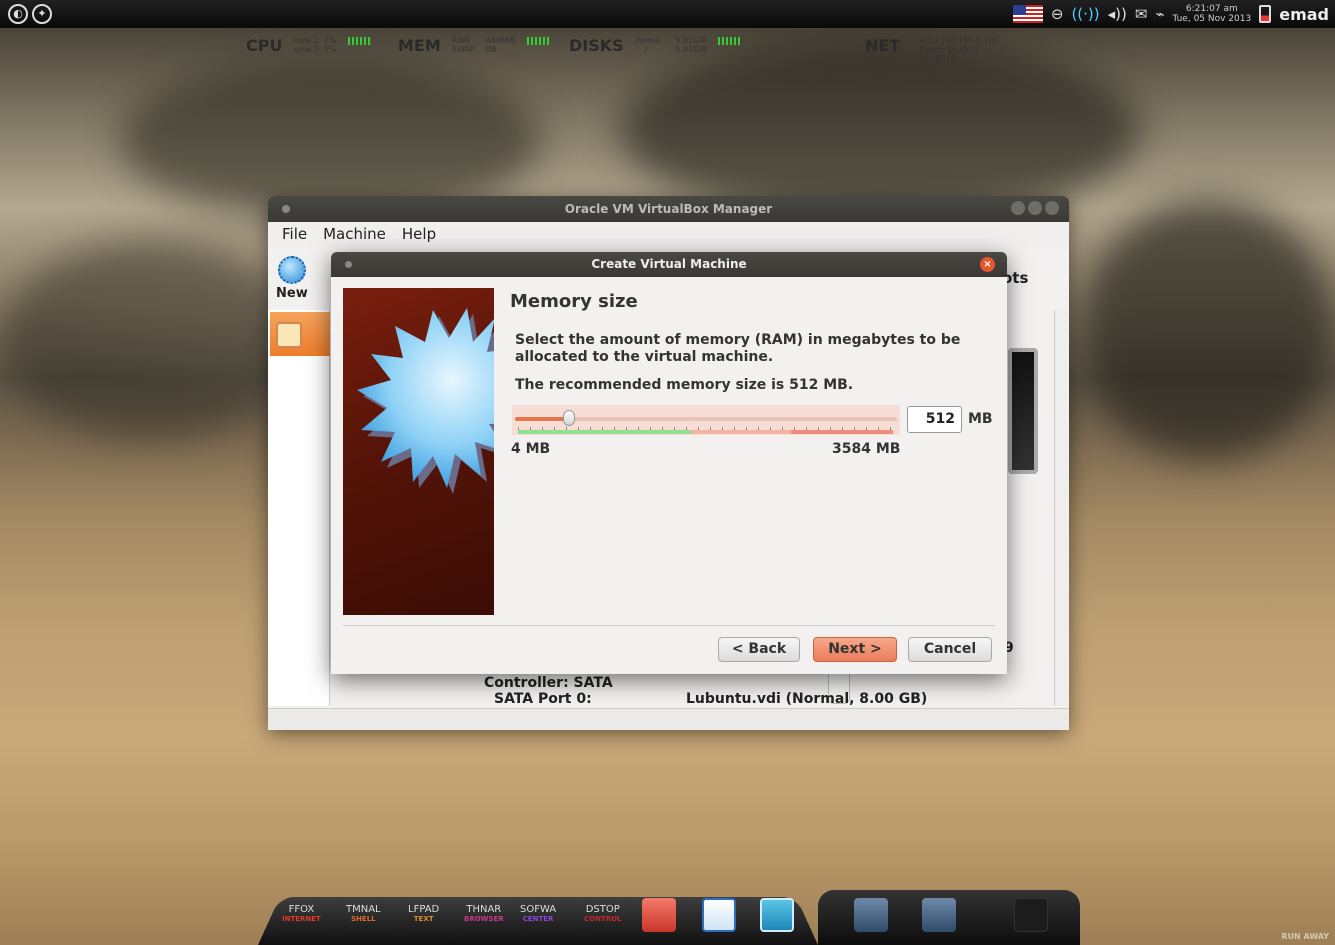 This screenshot has height=945, width=1335. What do you see at coordinates (291, 270) in the screenshot?
I see `new-vm-icon` at bounding box center [291, 270].